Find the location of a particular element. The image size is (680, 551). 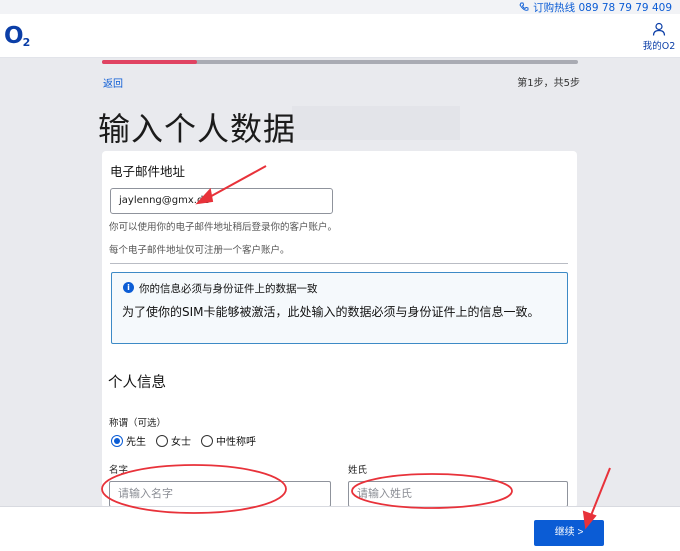

salutation-neutral: 中性称呼 is located at coordinates (228, 440).